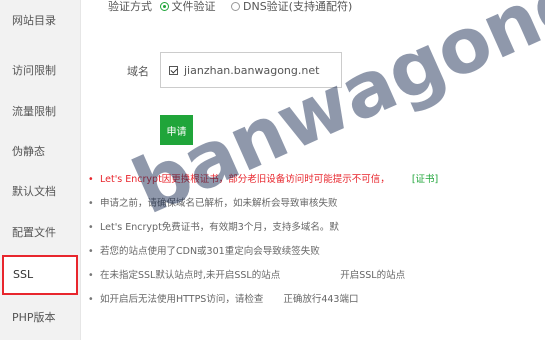  Describe the element at coordinates (297, 6) in the screenshot. I see `radio-dns-verify-label: DNS验证(支持通配符)` at that location.